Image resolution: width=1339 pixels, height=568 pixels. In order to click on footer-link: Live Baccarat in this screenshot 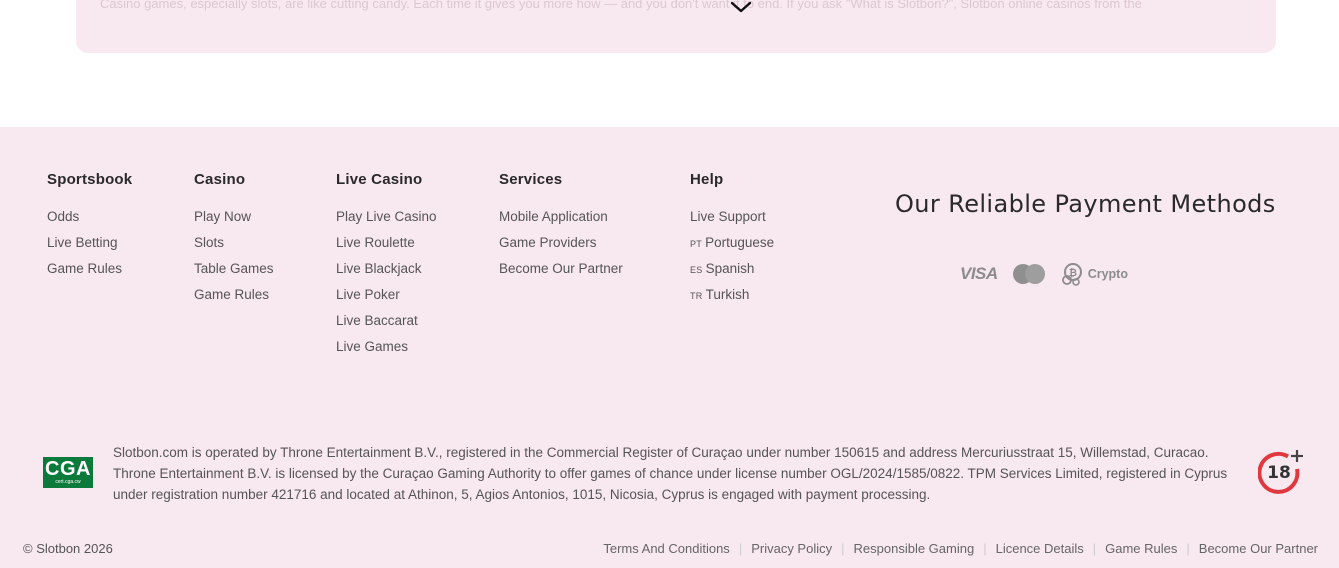, I will do `click(386, 325)`.